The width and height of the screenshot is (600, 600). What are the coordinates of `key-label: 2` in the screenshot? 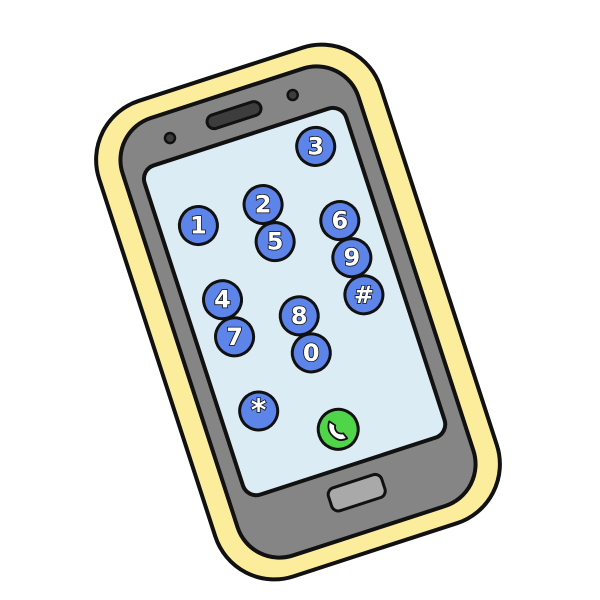 It's located at (263, 205).